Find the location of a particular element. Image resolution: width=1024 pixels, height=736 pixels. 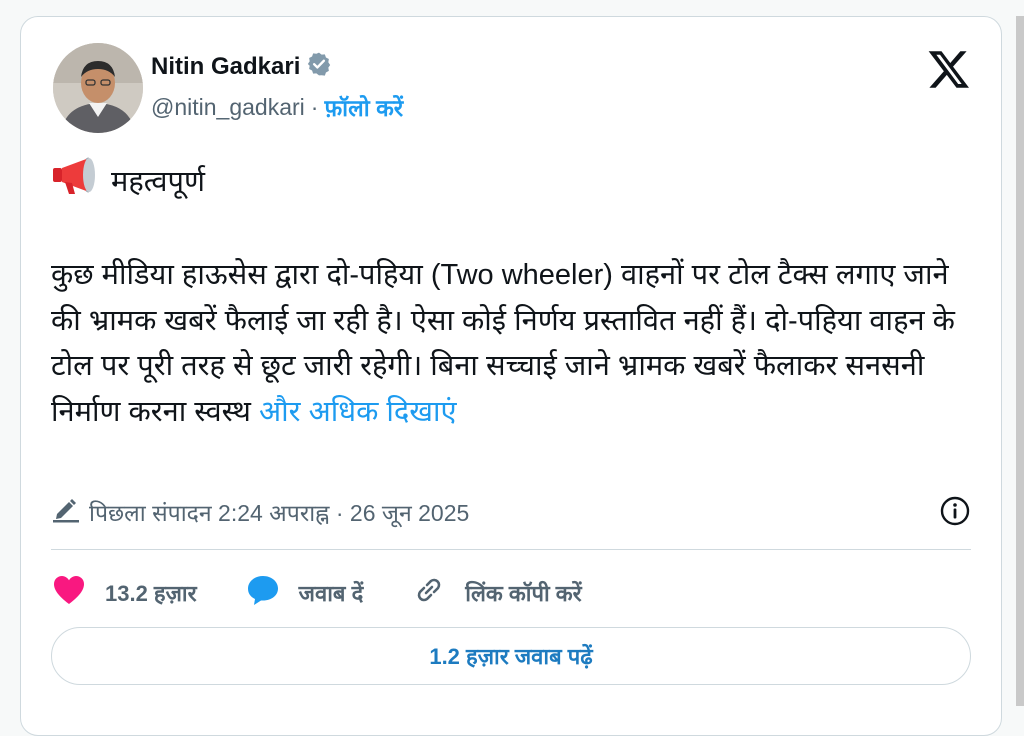

megaphone-icon is located at coordinates (76, 180).